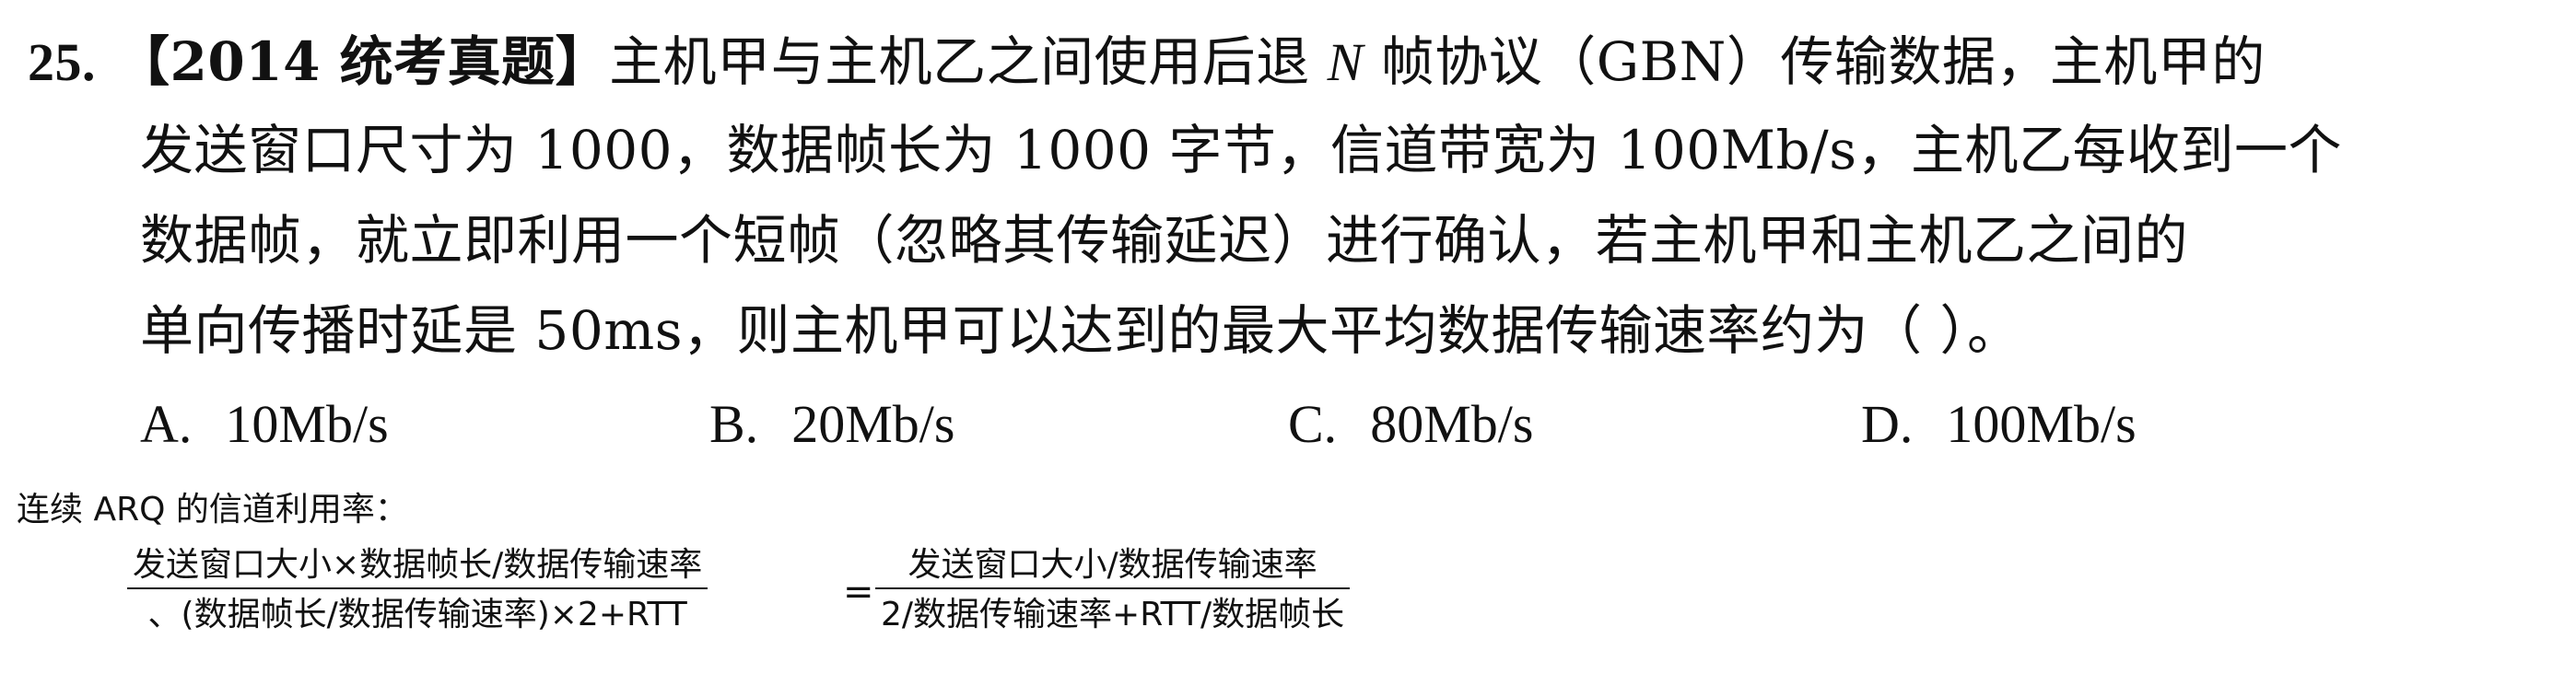 Image resolution: width=2576 pixels, height=697 pixels. I want to click on question-line-1-text-a: 主机甲与主机乙之间使用后退, so click(968, 61).